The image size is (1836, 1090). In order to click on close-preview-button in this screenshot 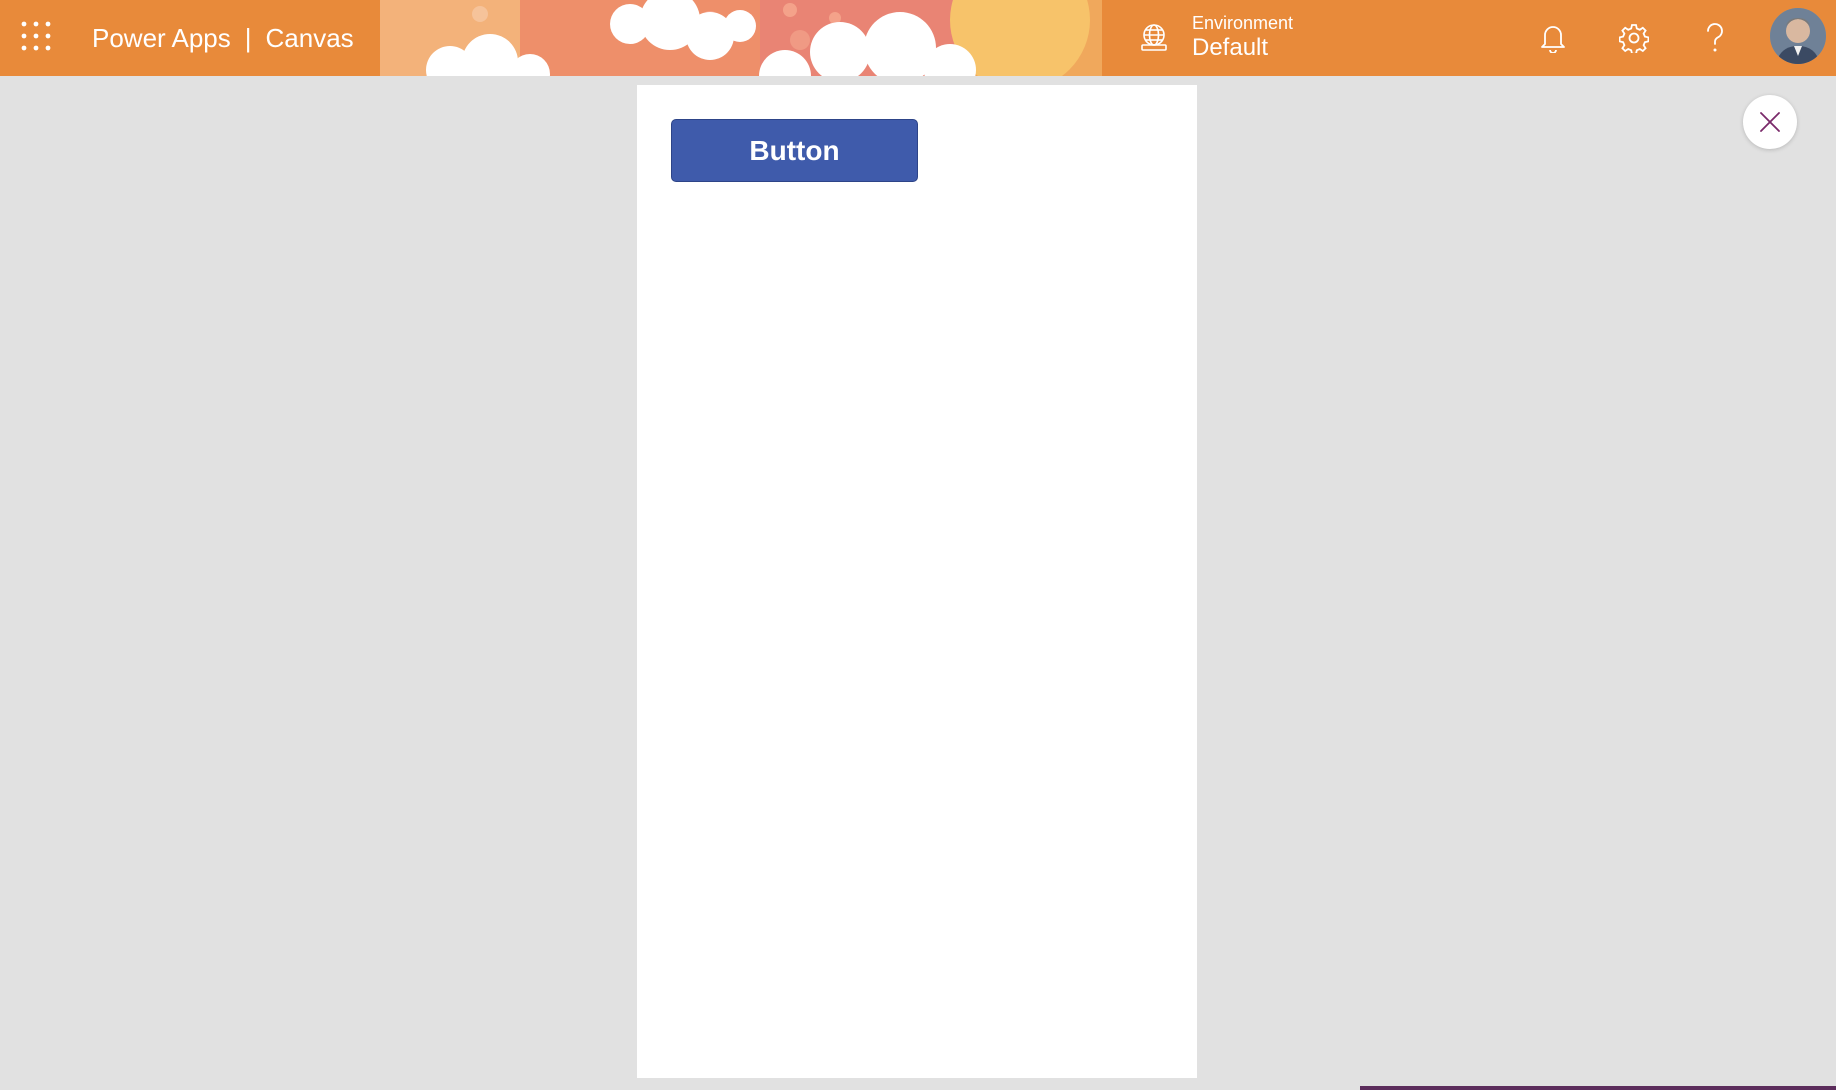, I will do `click(1770, 122)`.